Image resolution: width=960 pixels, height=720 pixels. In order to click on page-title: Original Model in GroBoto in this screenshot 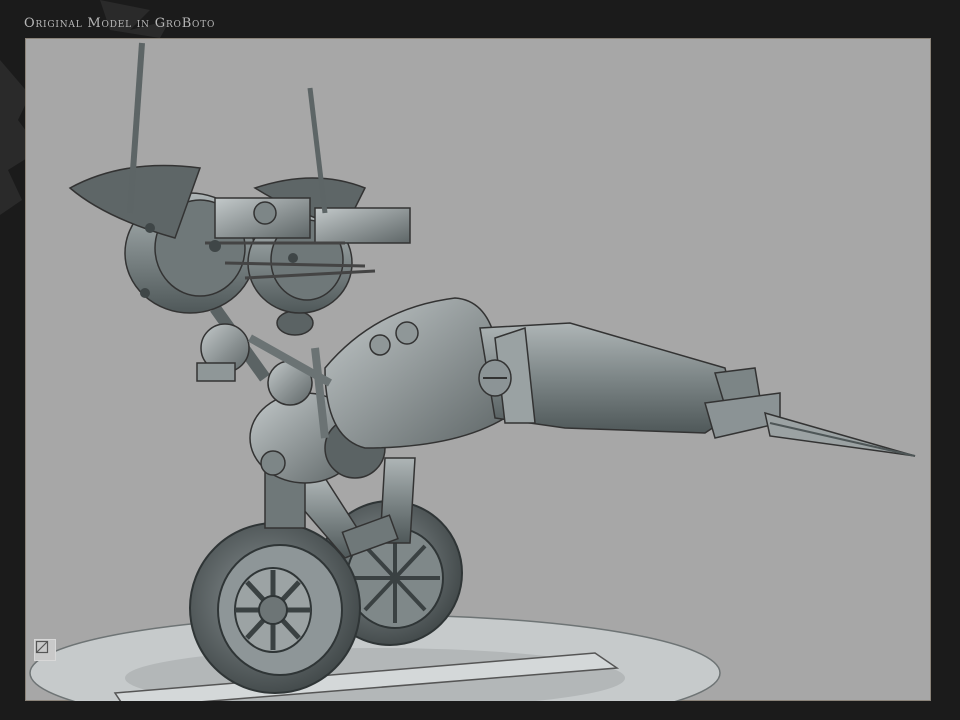, I will do `click(120, 23)`.